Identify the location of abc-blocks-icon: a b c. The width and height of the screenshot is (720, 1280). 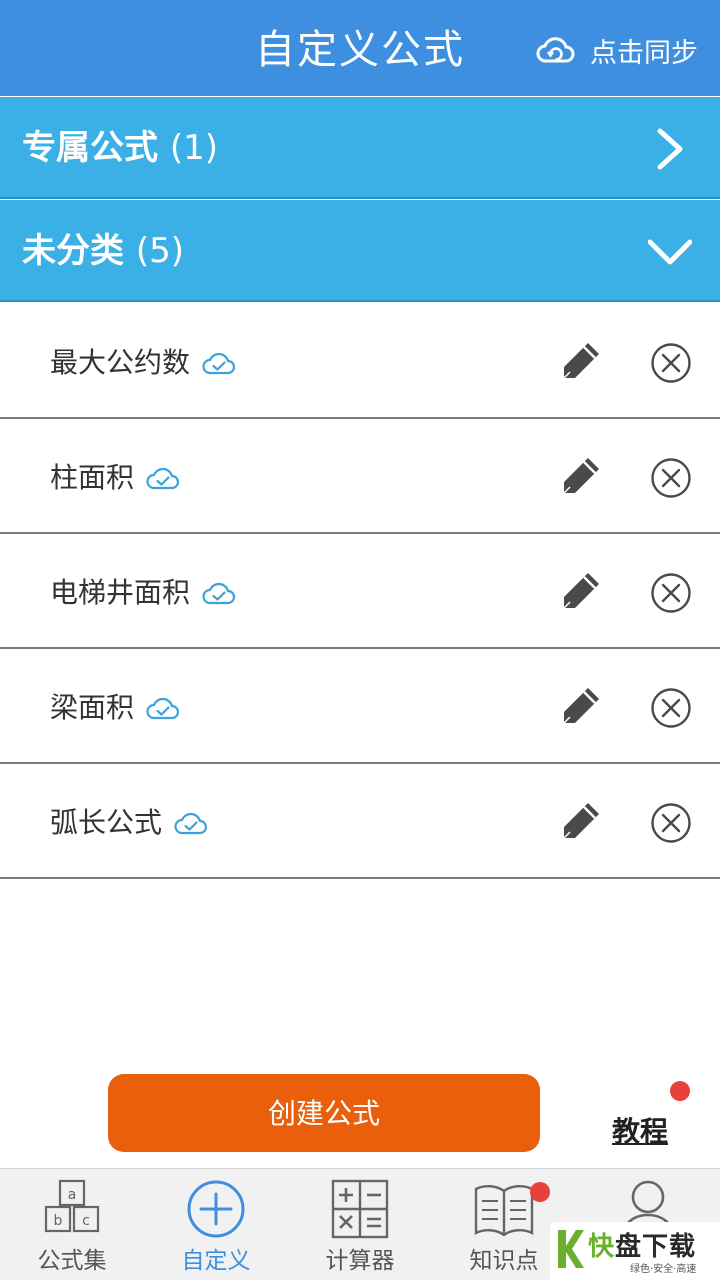
(72, 1206).